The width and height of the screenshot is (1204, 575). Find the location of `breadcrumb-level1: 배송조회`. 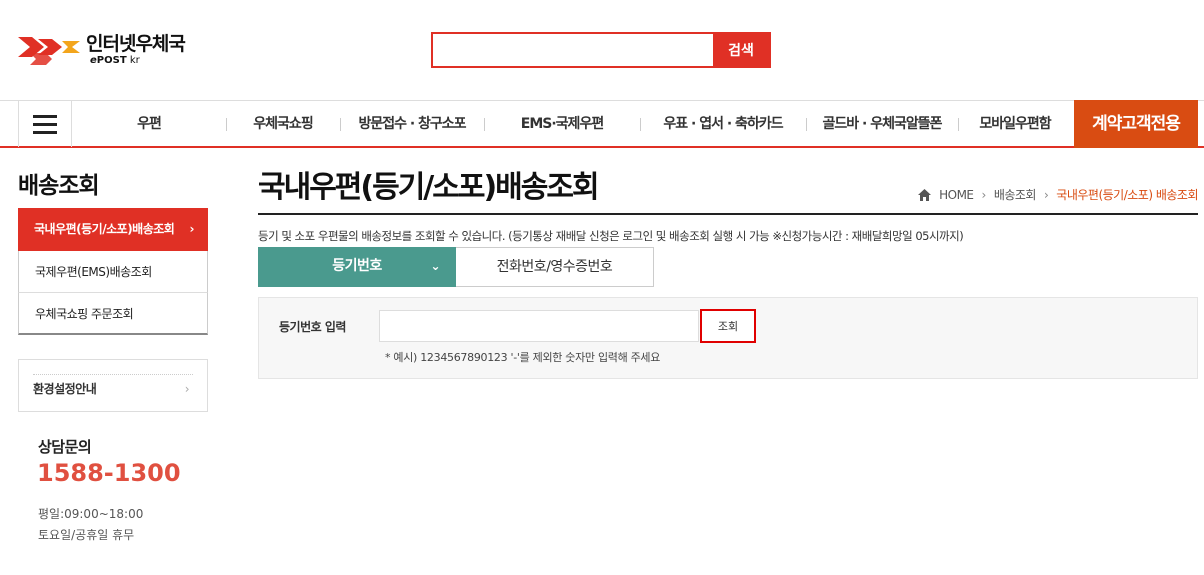

breadcrumb-level1: 배송조회 is located at coordinates (1015, 194).